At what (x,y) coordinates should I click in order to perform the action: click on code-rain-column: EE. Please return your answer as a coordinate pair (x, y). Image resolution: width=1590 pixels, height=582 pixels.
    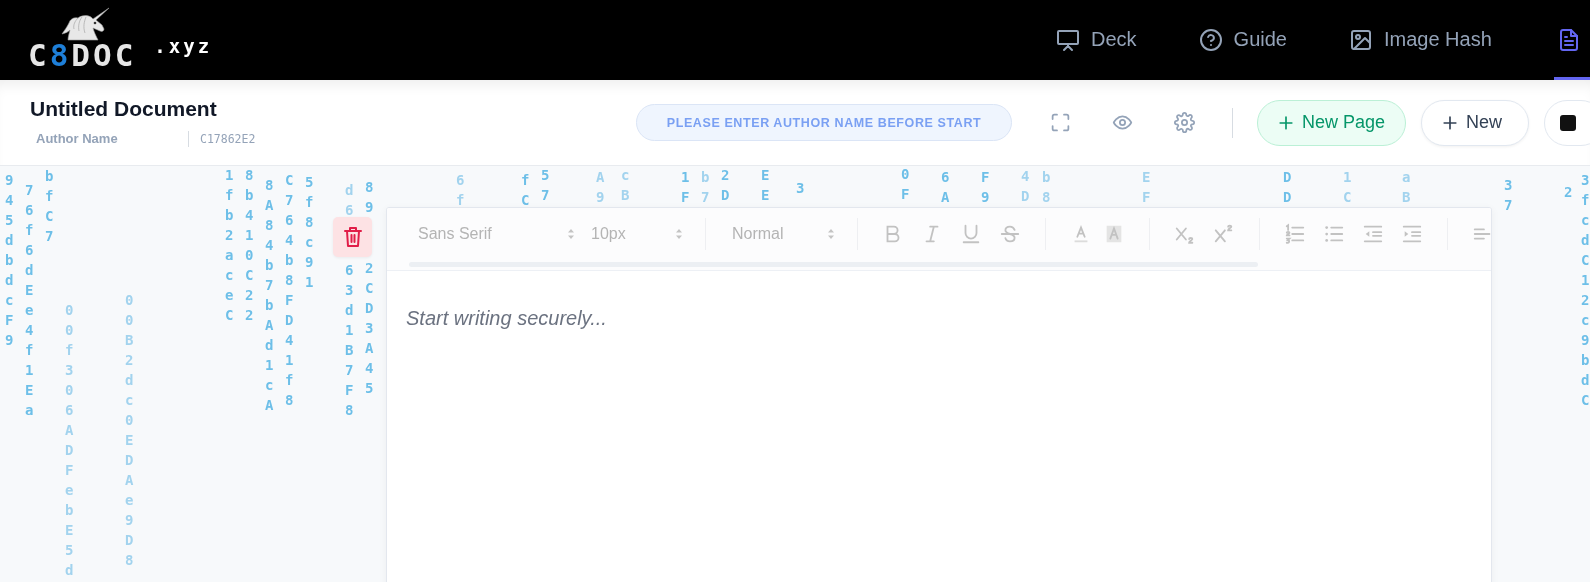
    Looking at the image, I should click on (765, 185).